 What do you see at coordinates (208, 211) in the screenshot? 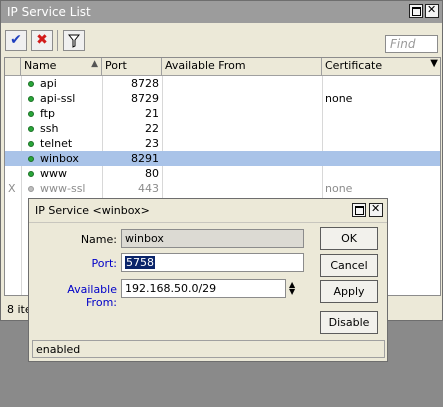
I see `dialog-title-bar: IP Service <winbox>` at bounding box center [208, 211].